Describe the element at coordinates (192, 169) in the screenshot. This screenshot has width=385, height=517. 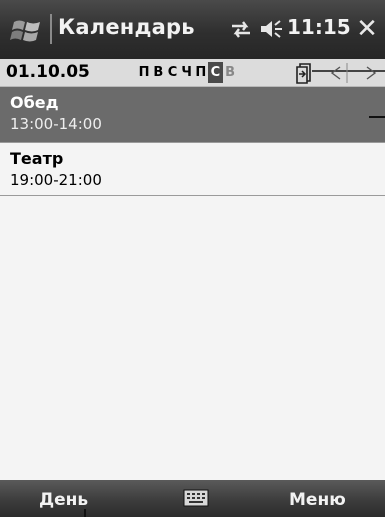
I see `appointment-item: Театр 19:00-21:00` at that location.